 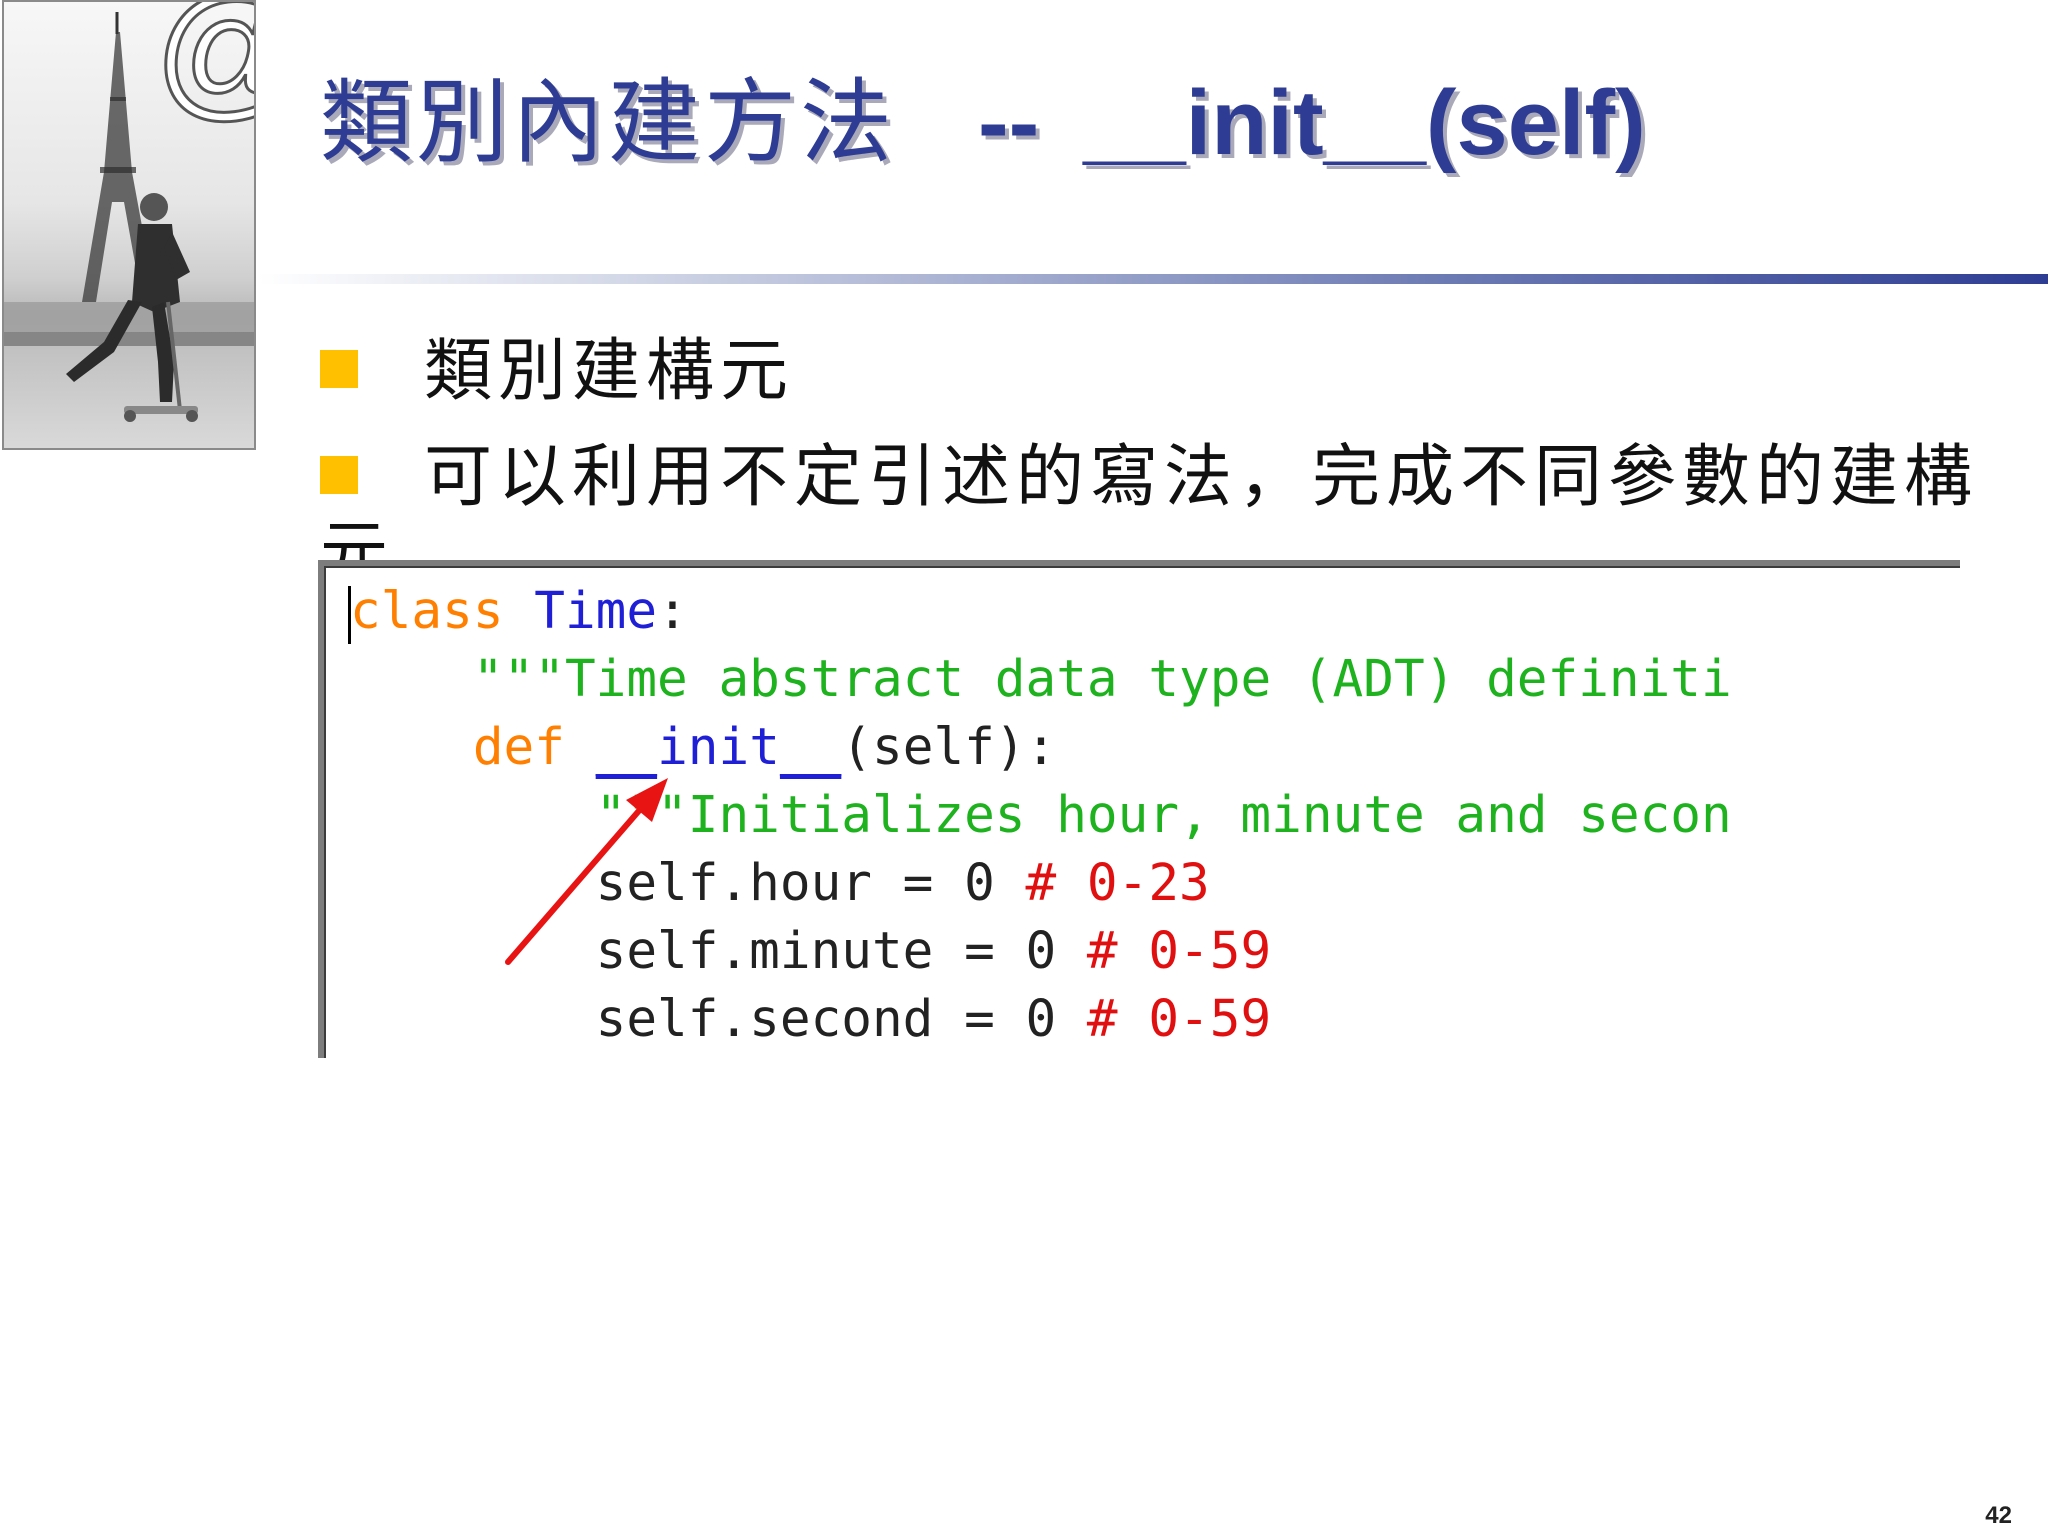 What do you see at coordinates (810, 747) in the screenshot?
I see `code-underscore-right: __` at bounding box center [810, 747].